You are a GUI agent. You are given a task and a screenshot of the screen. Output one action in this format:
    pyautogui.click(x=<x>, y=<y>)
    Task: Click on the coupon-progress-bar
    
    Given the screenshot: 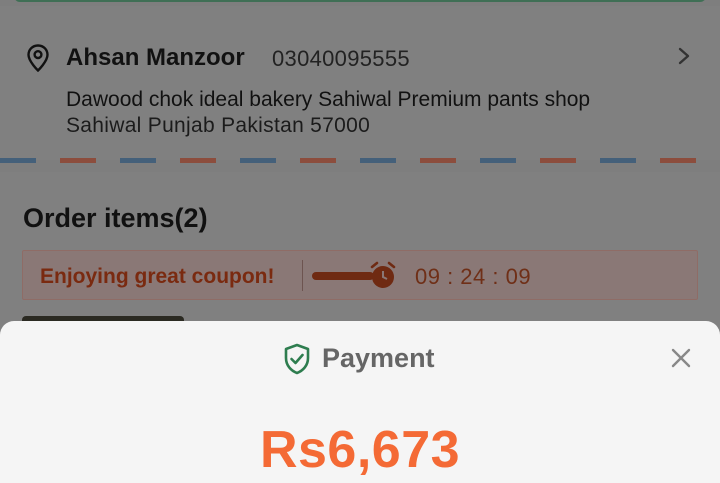 What is the action you would take?
    pyautogui.click(x=343, y=276)
    